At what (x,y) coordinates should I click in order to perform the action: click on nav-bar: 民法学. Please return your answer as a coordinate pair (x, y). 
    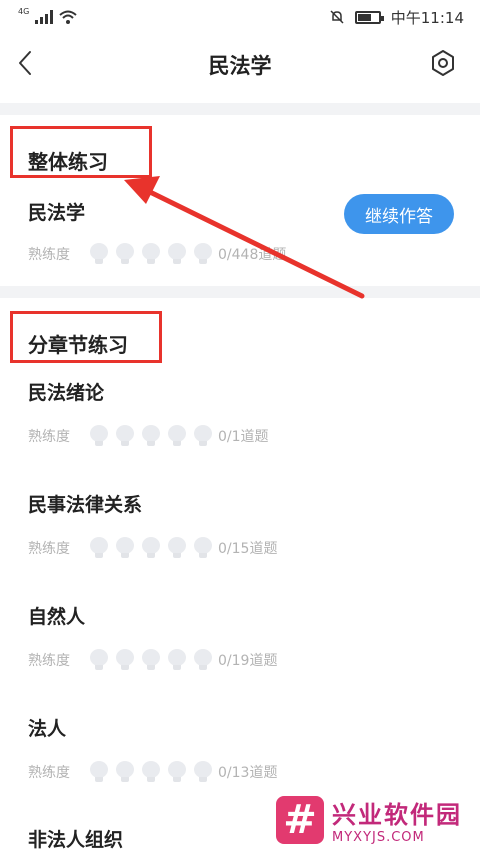
    Looking at the image, I should click on (240, 65).